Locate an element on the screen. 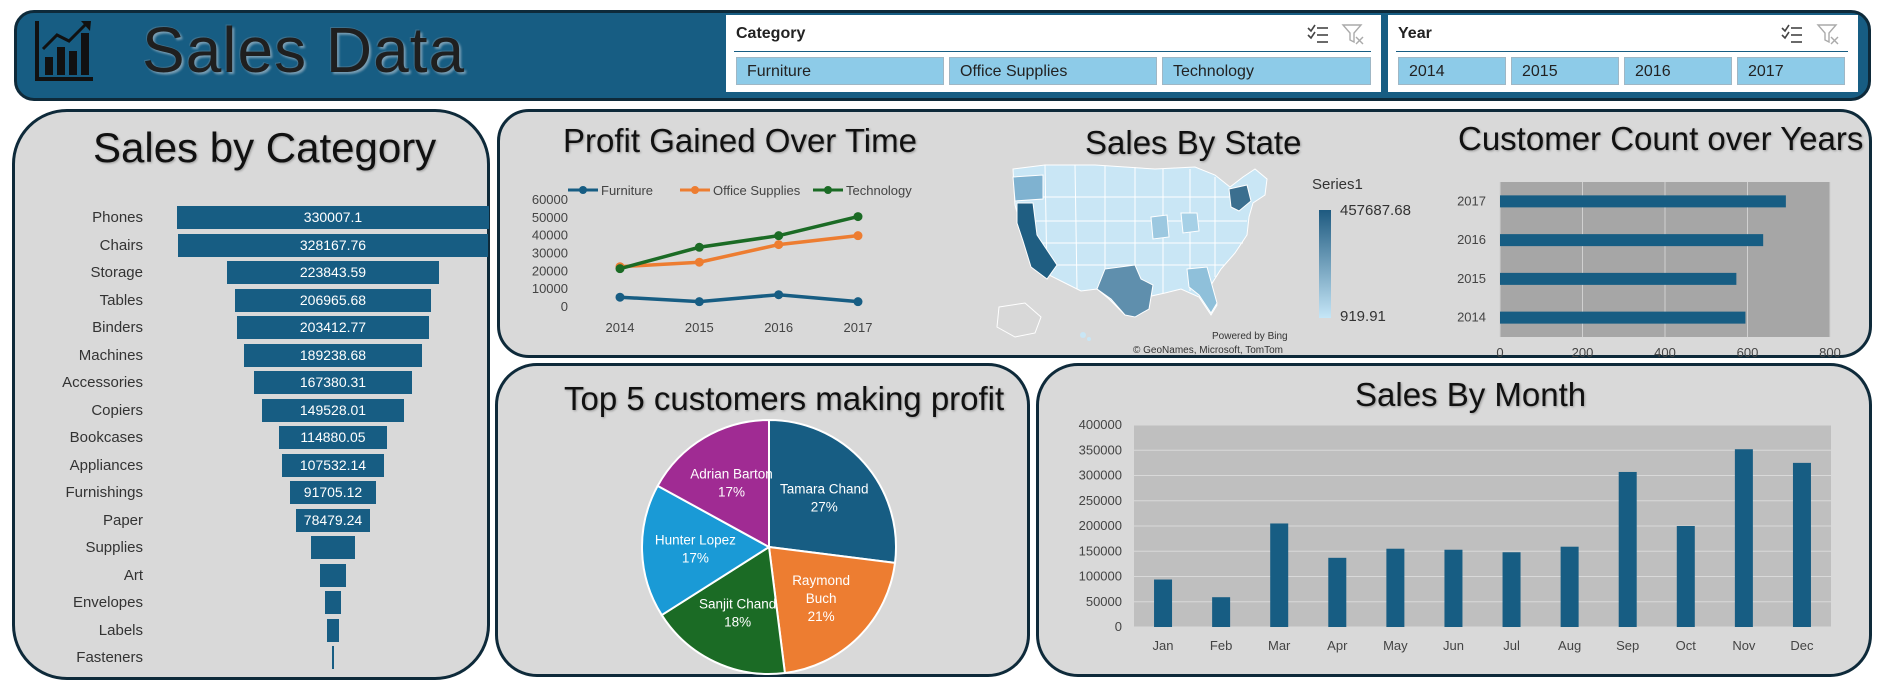  slicer-item-2014: 2014 is located at coordinates (1452, 71).